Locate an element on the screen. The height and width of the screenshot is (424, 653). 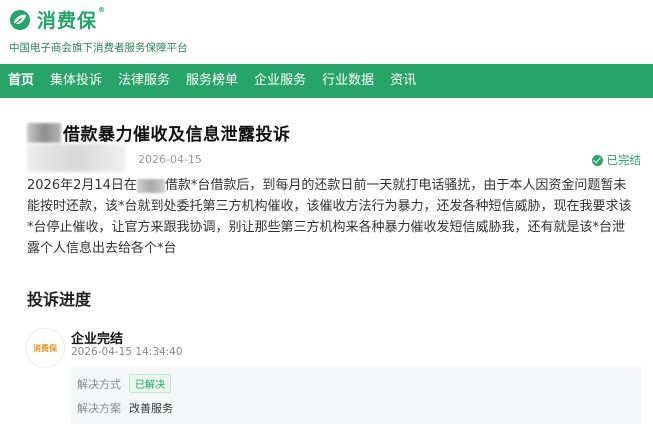
brand-tagline: 中国电子商会旗下消费者服务保障平台 is located at coordinates (98, 48).